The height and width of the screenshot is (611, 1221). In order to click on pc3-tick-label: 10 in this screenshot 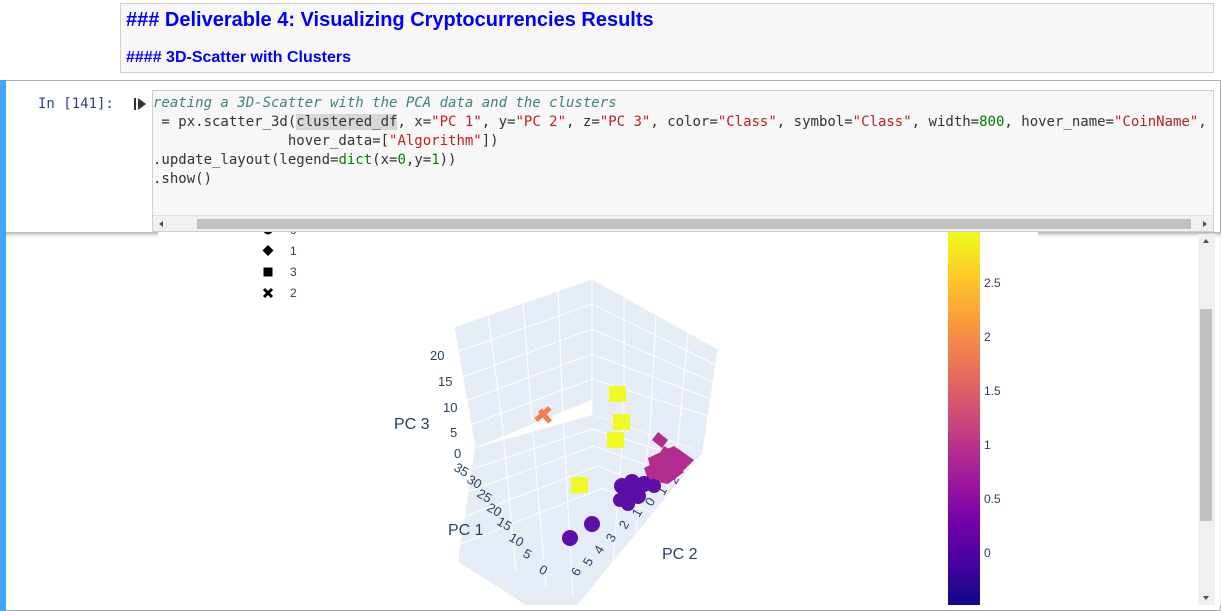, I will do `click(450, 407)`.